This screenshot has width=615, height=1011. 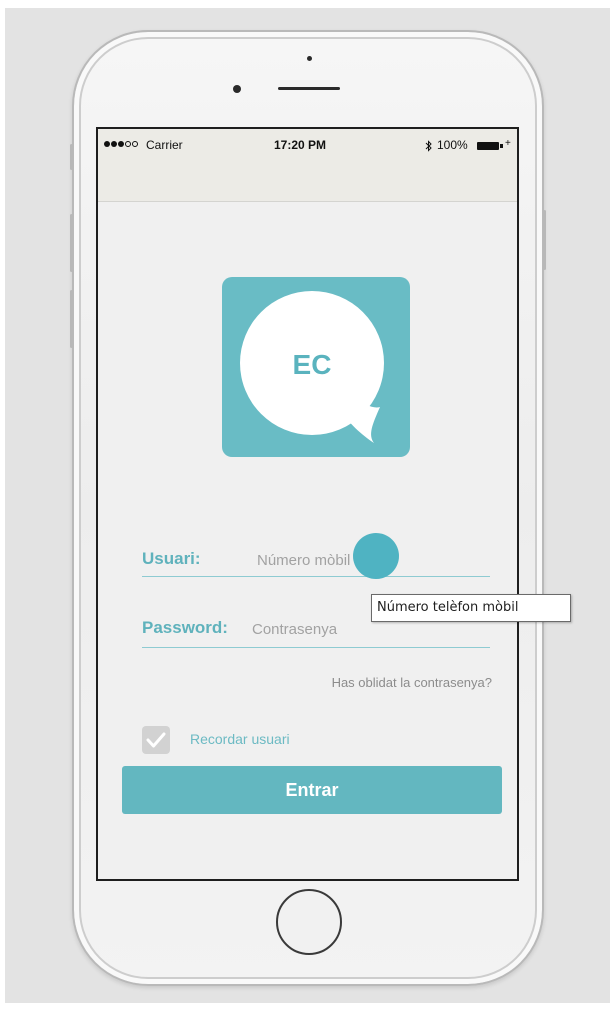 I want to click on bluetooth-icon, so click(x=428, y=146).